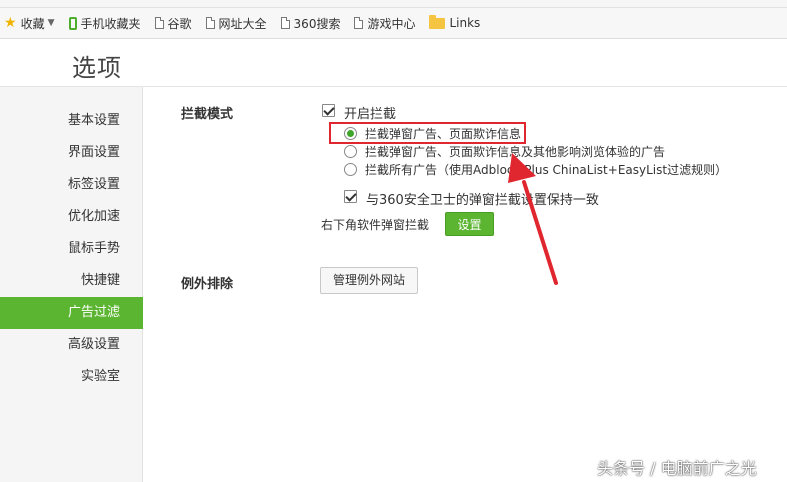 This screenshot has width=787, height=482. Describe the element at coordinates (533, 219) in the screenshot. I see `annotation-arrow-icon` at that location.